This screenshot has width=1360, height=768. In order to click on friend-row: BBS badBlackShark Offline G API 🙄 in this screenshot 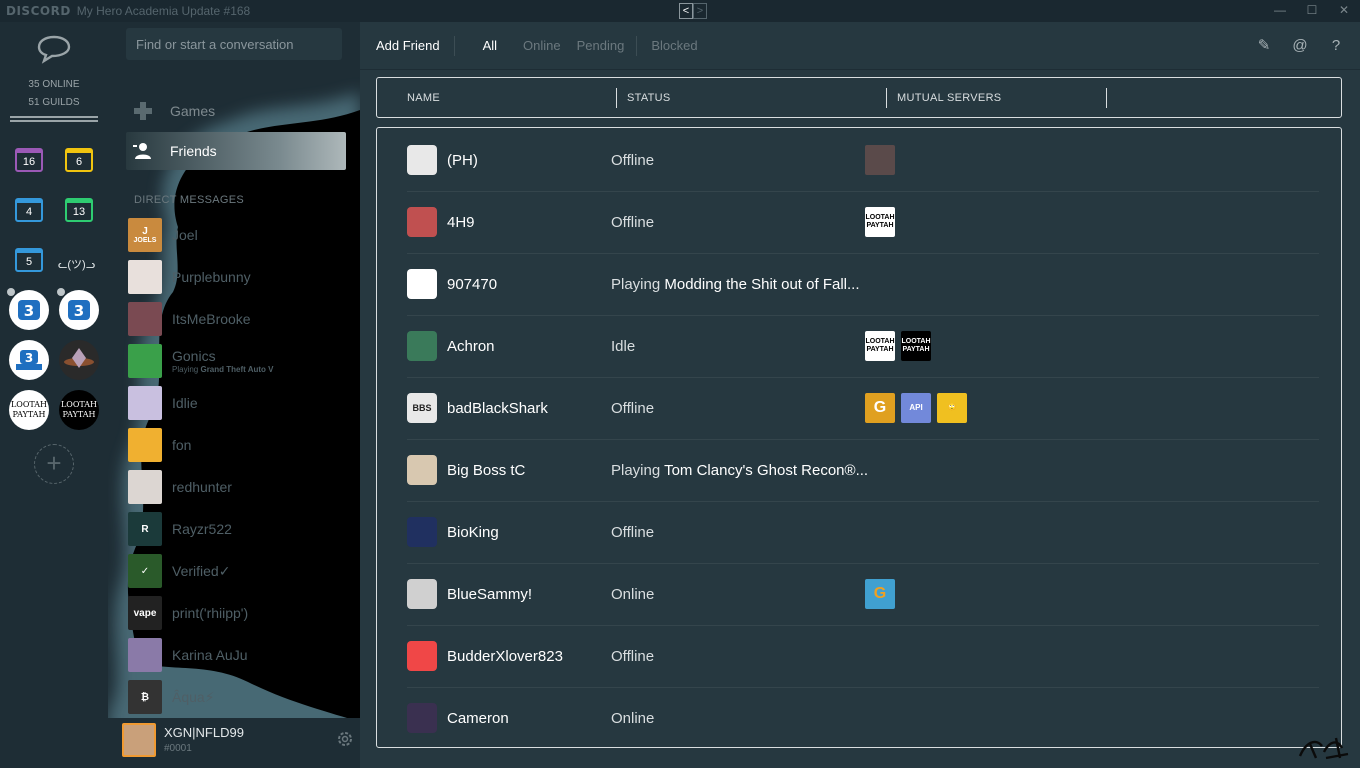, I will do `click(863, 409)`.